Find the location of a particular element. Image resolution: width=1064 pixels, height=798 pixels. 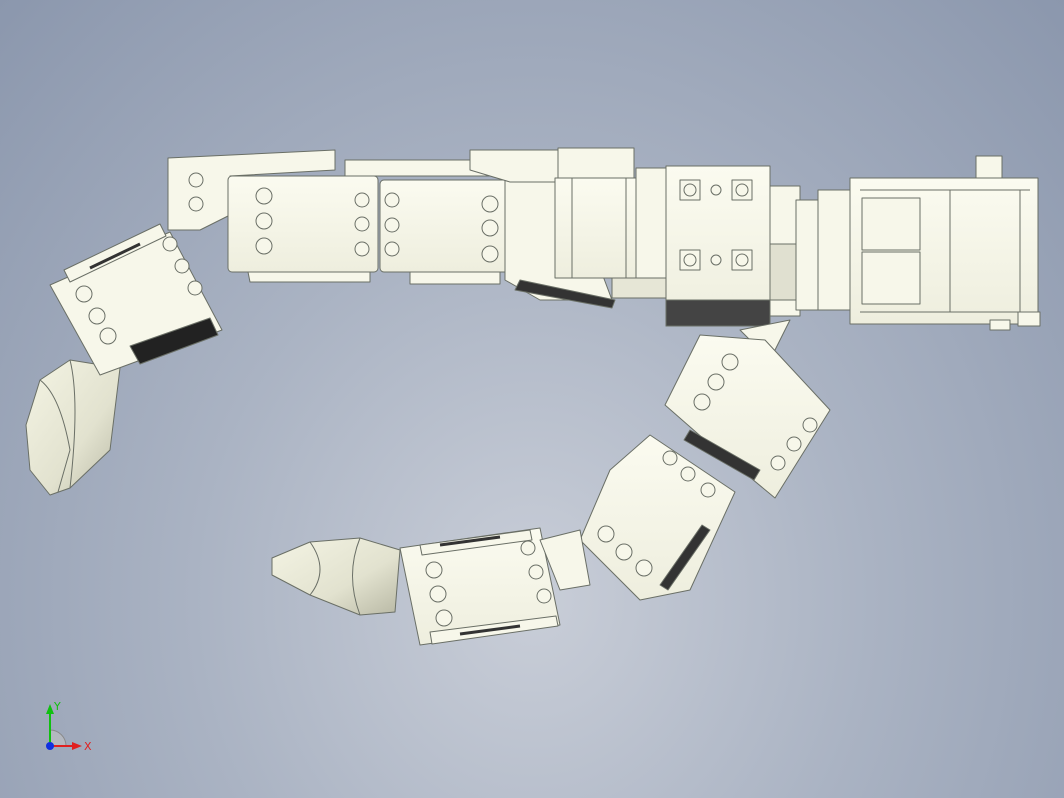

y-axis-label: Y is located at coordinates (57, 706).